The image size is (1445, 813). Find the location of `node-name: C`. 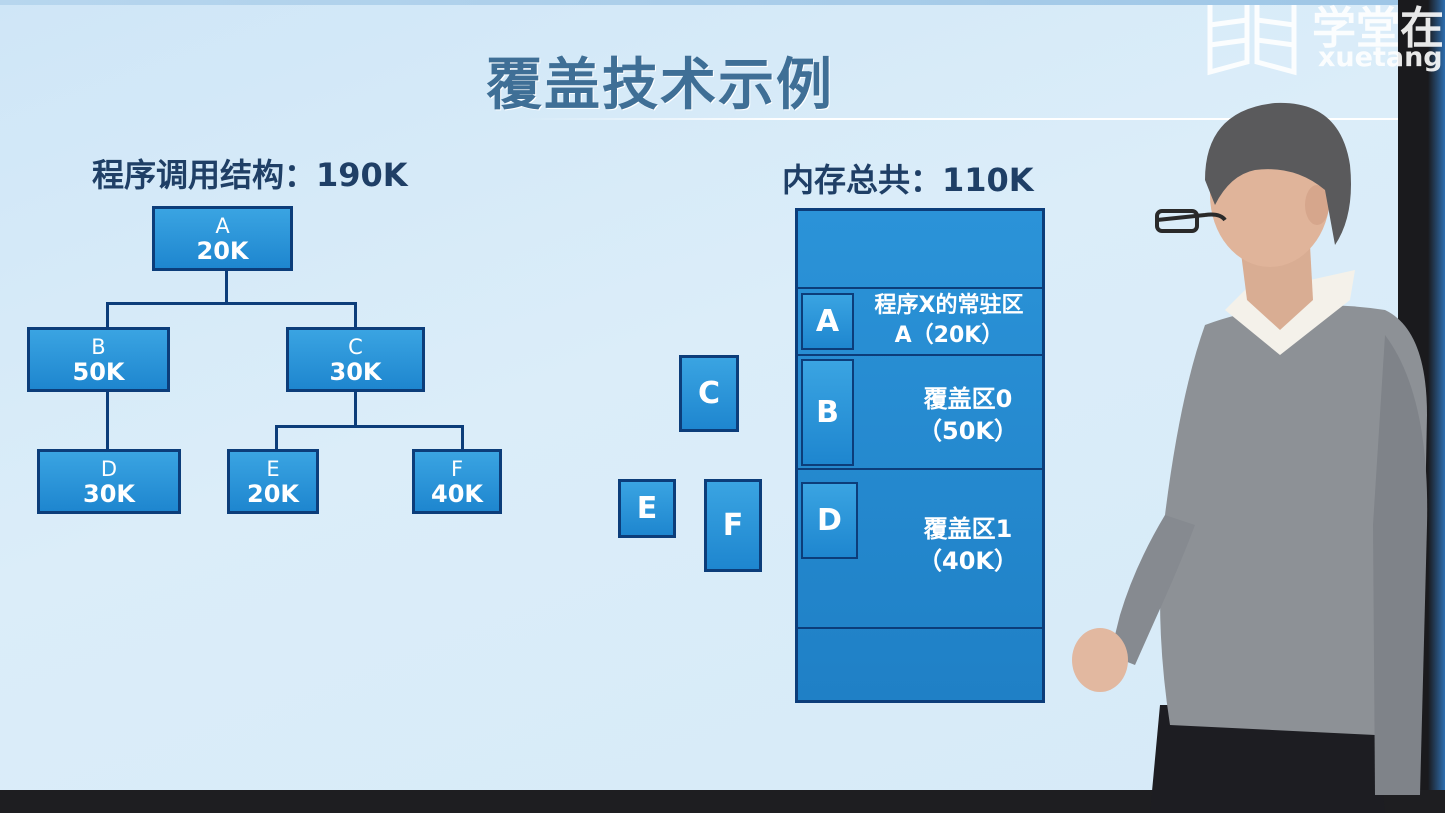

node-name: C is located at coordinates (355, 346).